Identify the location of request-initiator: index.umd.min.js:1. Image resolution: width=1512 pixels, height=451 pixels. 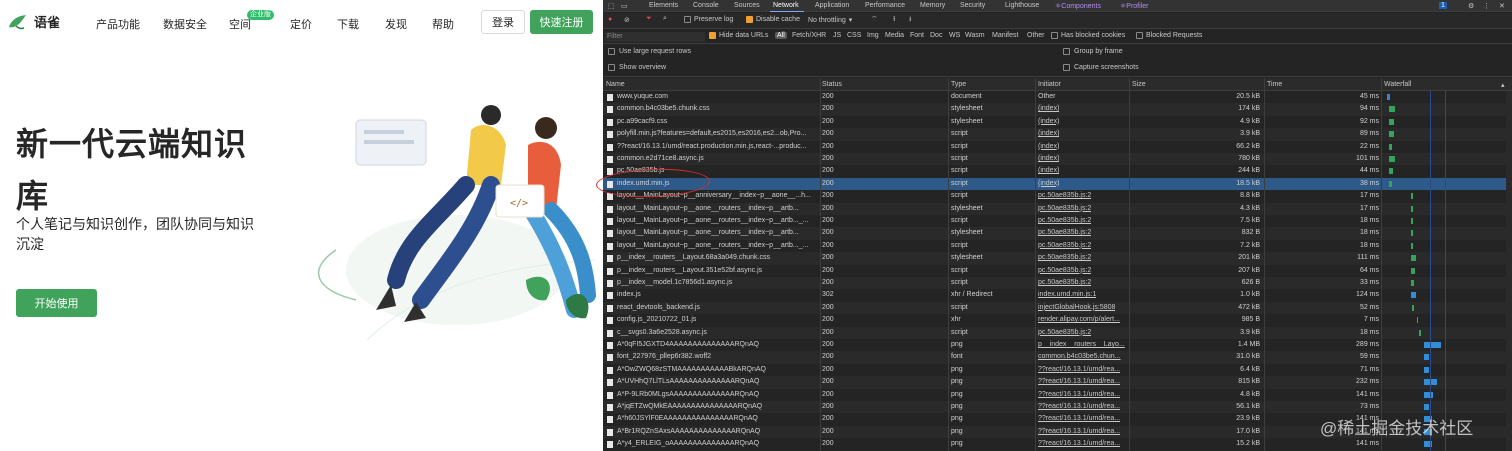
(1067, 295).